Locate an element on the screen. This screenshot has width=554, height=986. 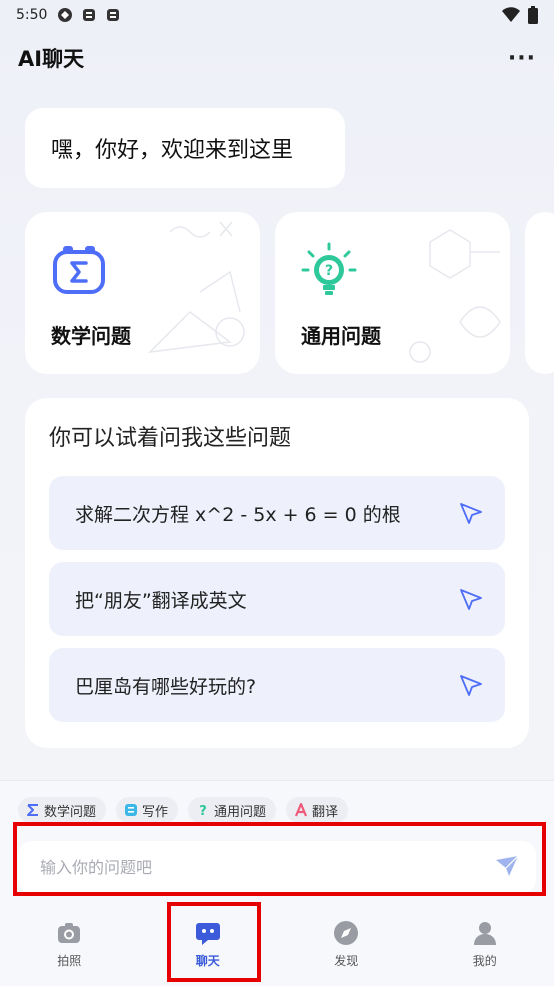
tab-label: 发现 is located at coordinates (346, 961).